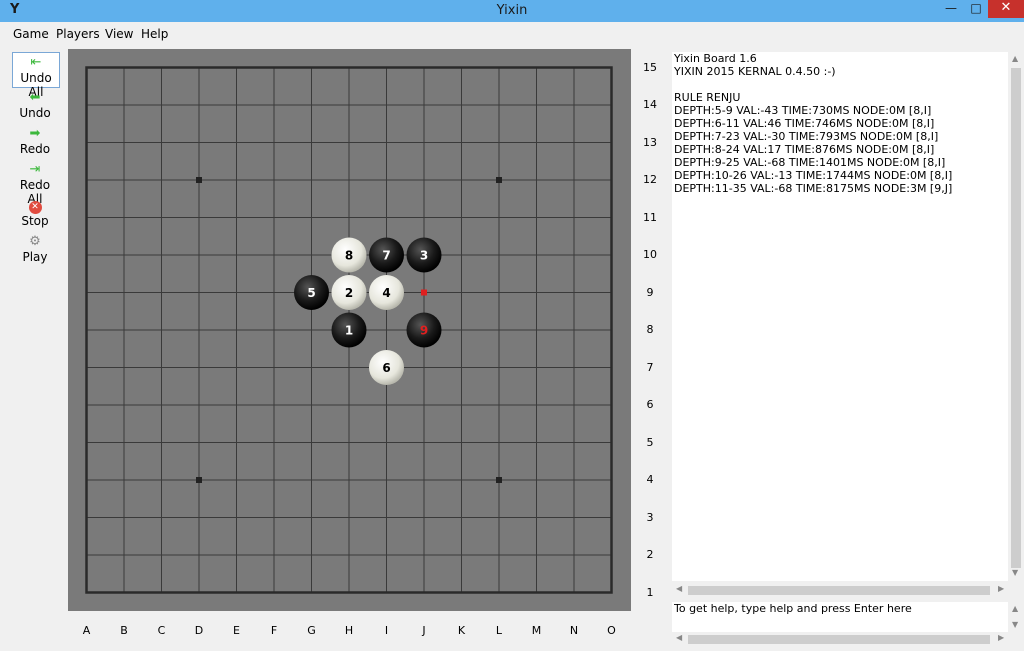 The width and height of the screenshot is (1024, 651). What do you see at coordinates (119, 34) in the screenshot?
I see `menu-view: View` at bounding box center [119, 34].